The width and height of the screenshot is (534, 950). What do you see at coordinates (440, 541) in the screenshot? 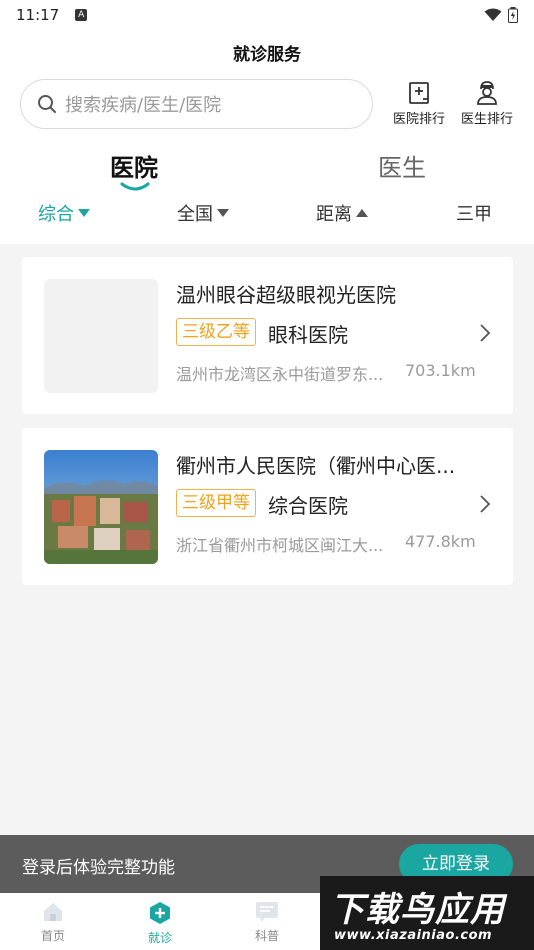
I see `hospital-distance: 477.8km` at bounding box center [440, 541].